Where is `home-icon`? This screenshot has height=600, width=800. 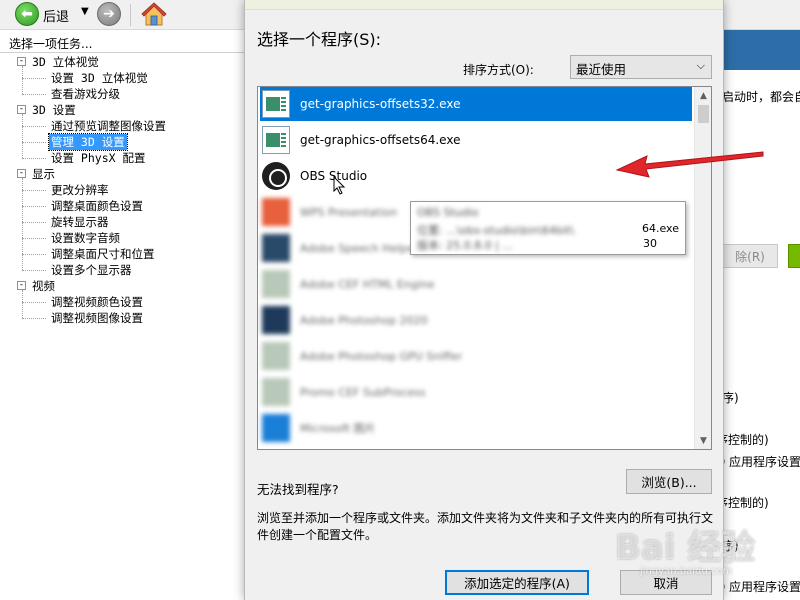
home-icon is located at coordinates (154, 14).